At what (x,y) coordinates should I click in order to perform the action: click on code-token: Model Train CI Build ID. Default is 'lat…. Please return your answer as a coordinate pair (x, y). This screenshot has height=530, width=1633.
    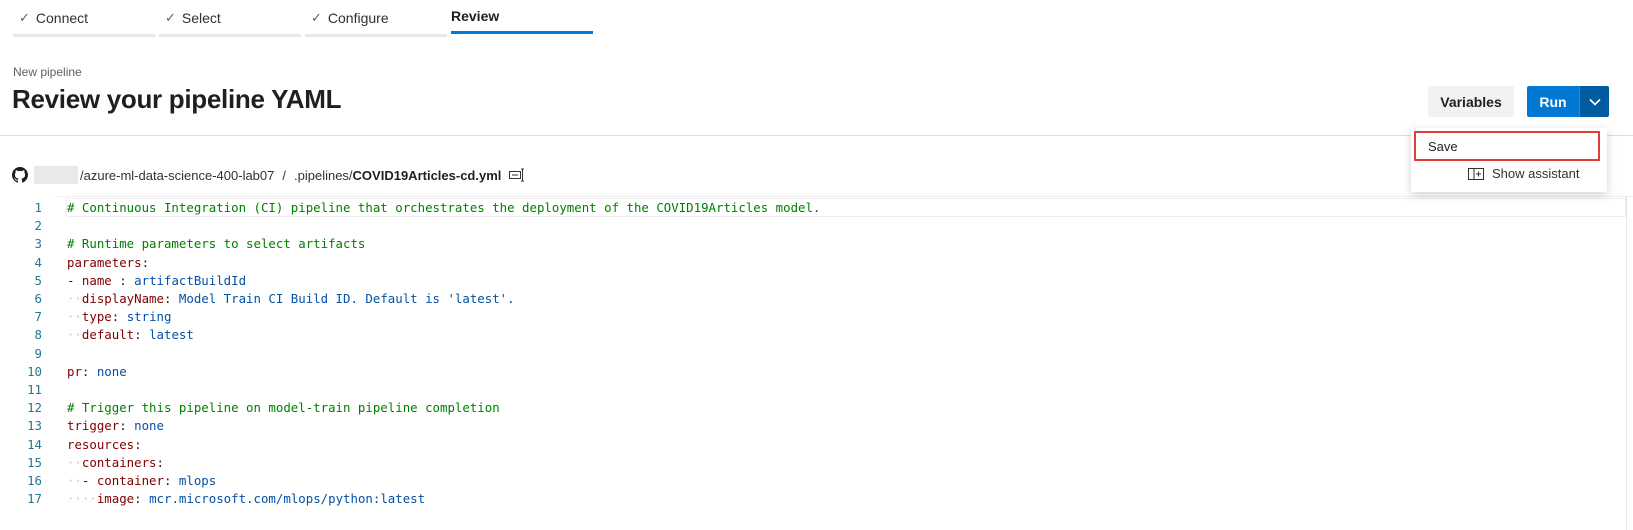
    Looking at the image, I should click on (346, 298).